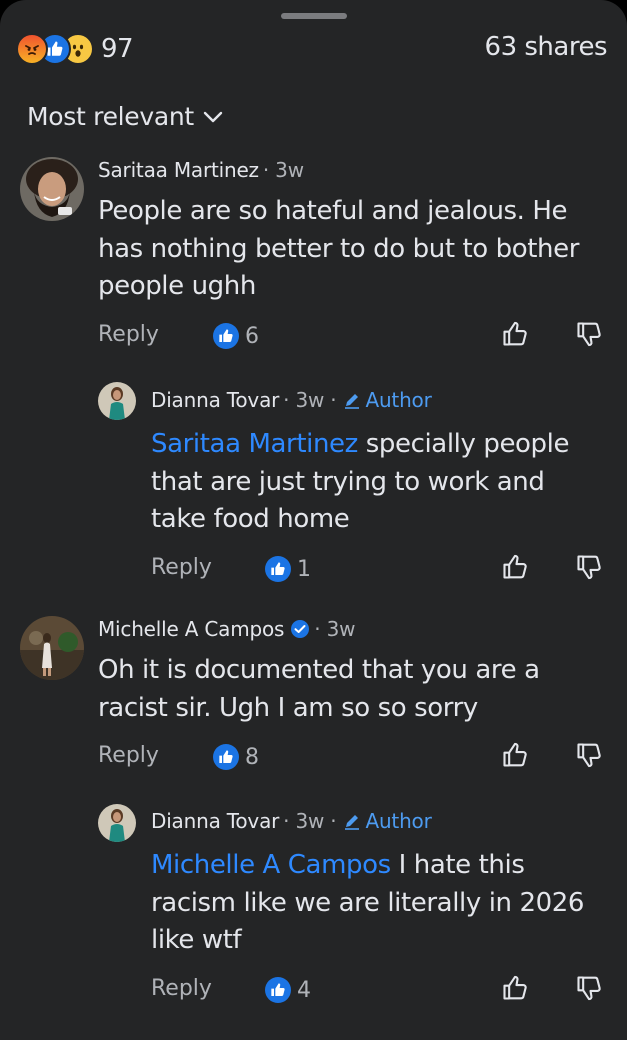 Image resolution: width=627 pixels, height=1040 pixels. Describe the element at coordinates (110, 116) in the screenshot. I see `filter-label: Most relevant` at that location.